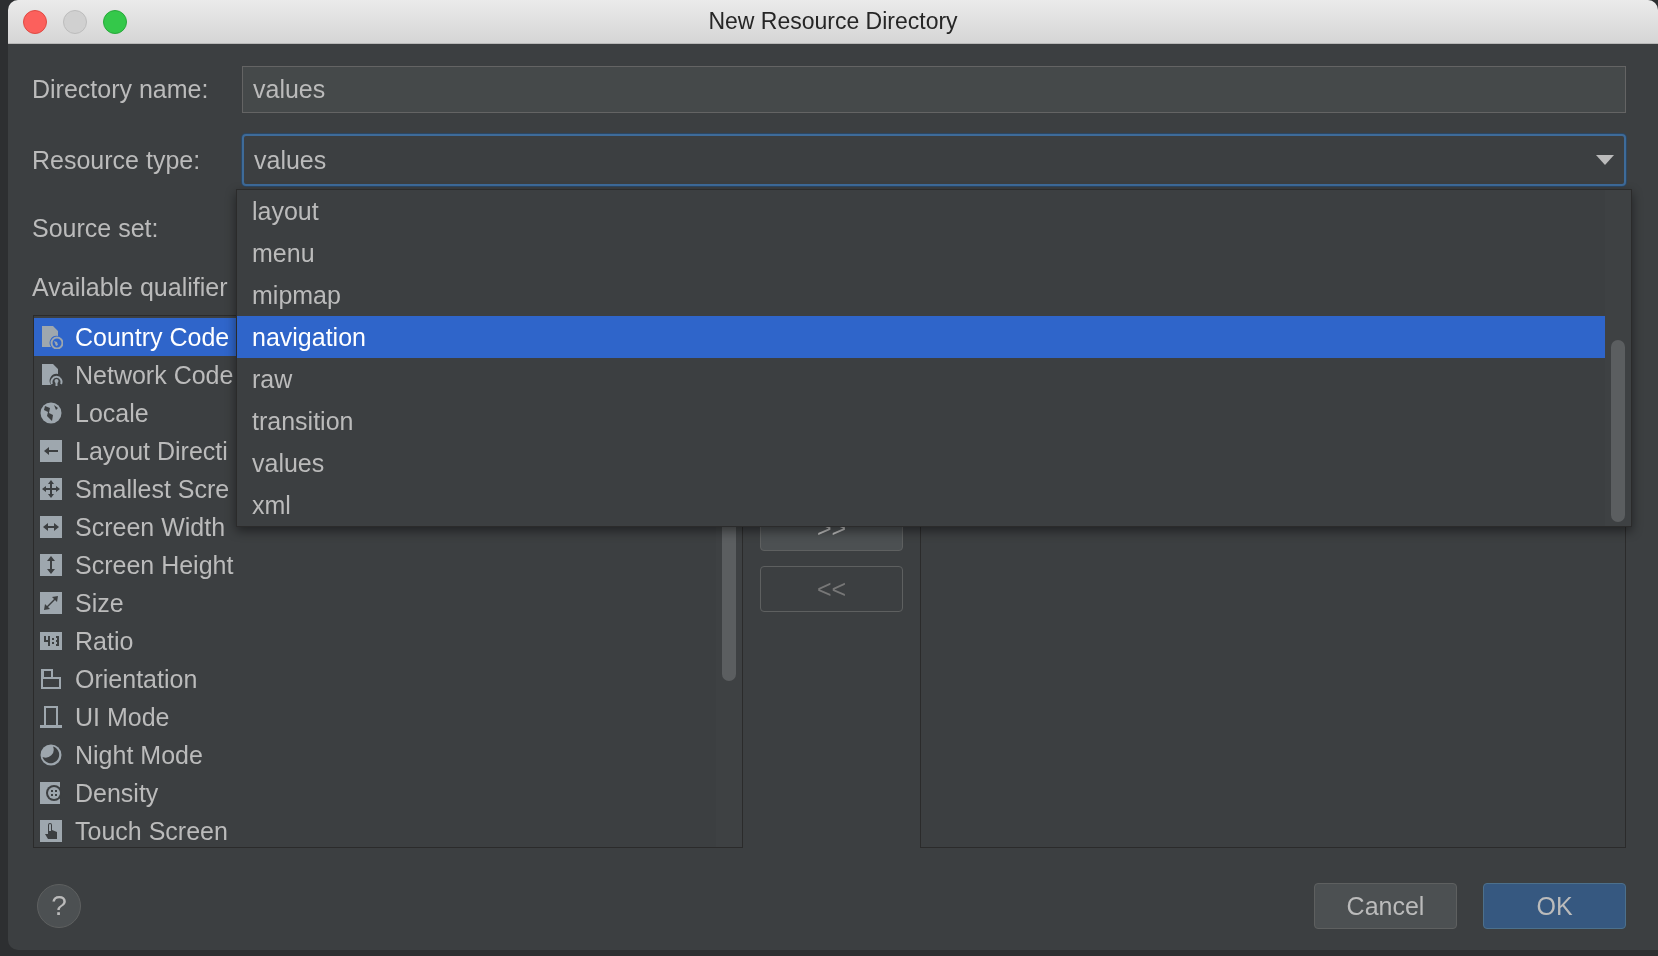 The width and height of the screenshot is (1658, 956). What do you see at coordinates (921, 463) in the screenshot?
I see `menu-item: values` at bounding box center [921, 463].